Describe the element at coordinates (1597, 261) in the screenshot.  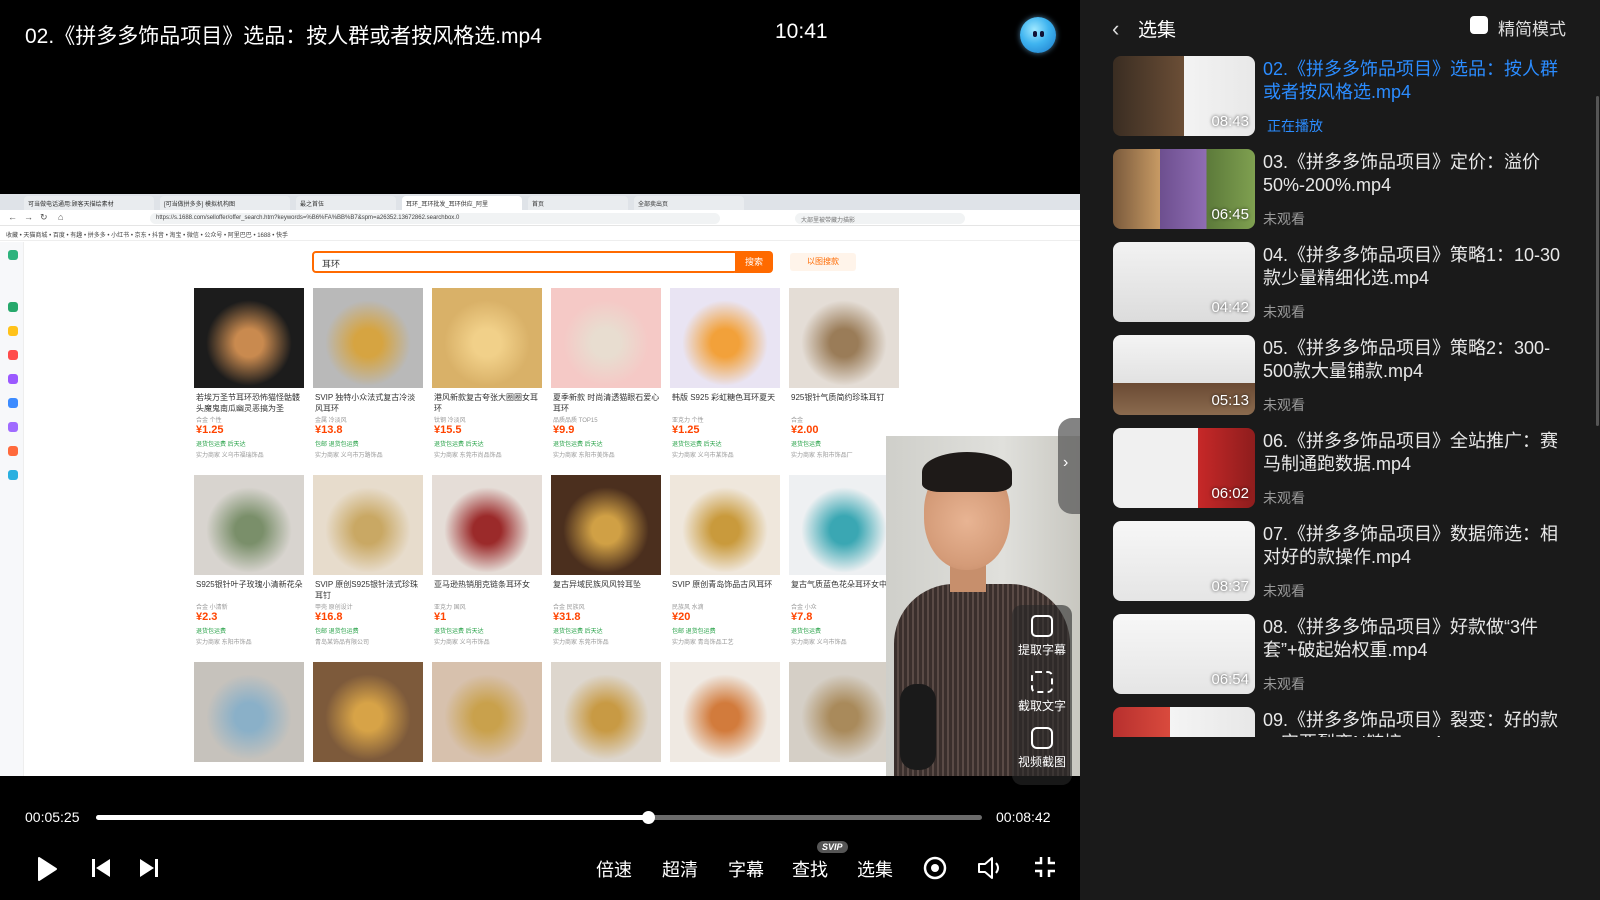
I see `scrollbar` at that location.